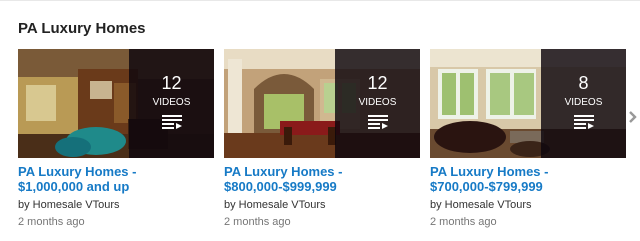 This screenshot has height=241, width=640. Describe the element at coordinates (280, 186) in the screenshot. I see `playlist-title-line2: $800,000-$999,999` at that location.